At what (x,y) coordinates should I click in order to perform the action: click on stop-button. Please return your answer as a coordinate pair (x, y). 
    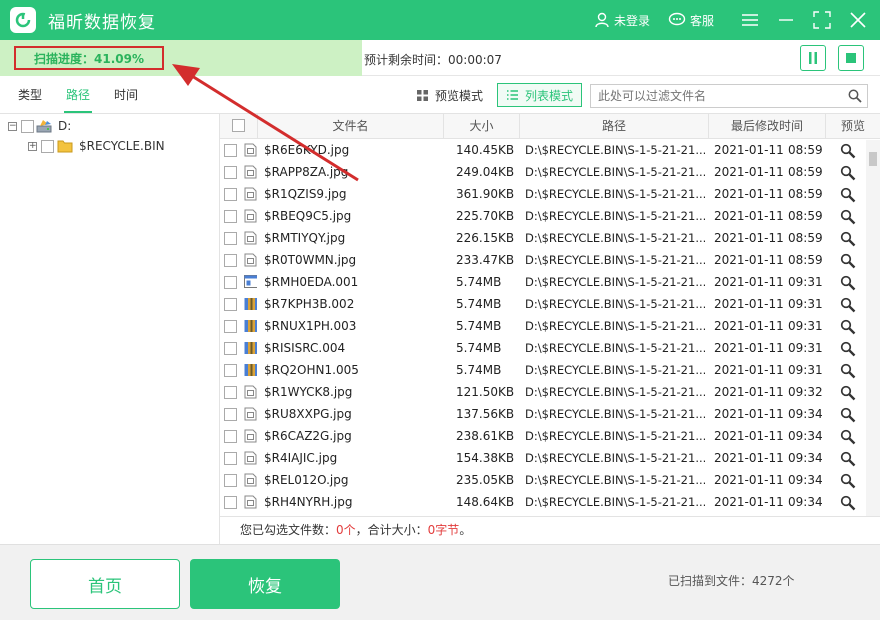
    Looking at the image, I should click on (851, 58).